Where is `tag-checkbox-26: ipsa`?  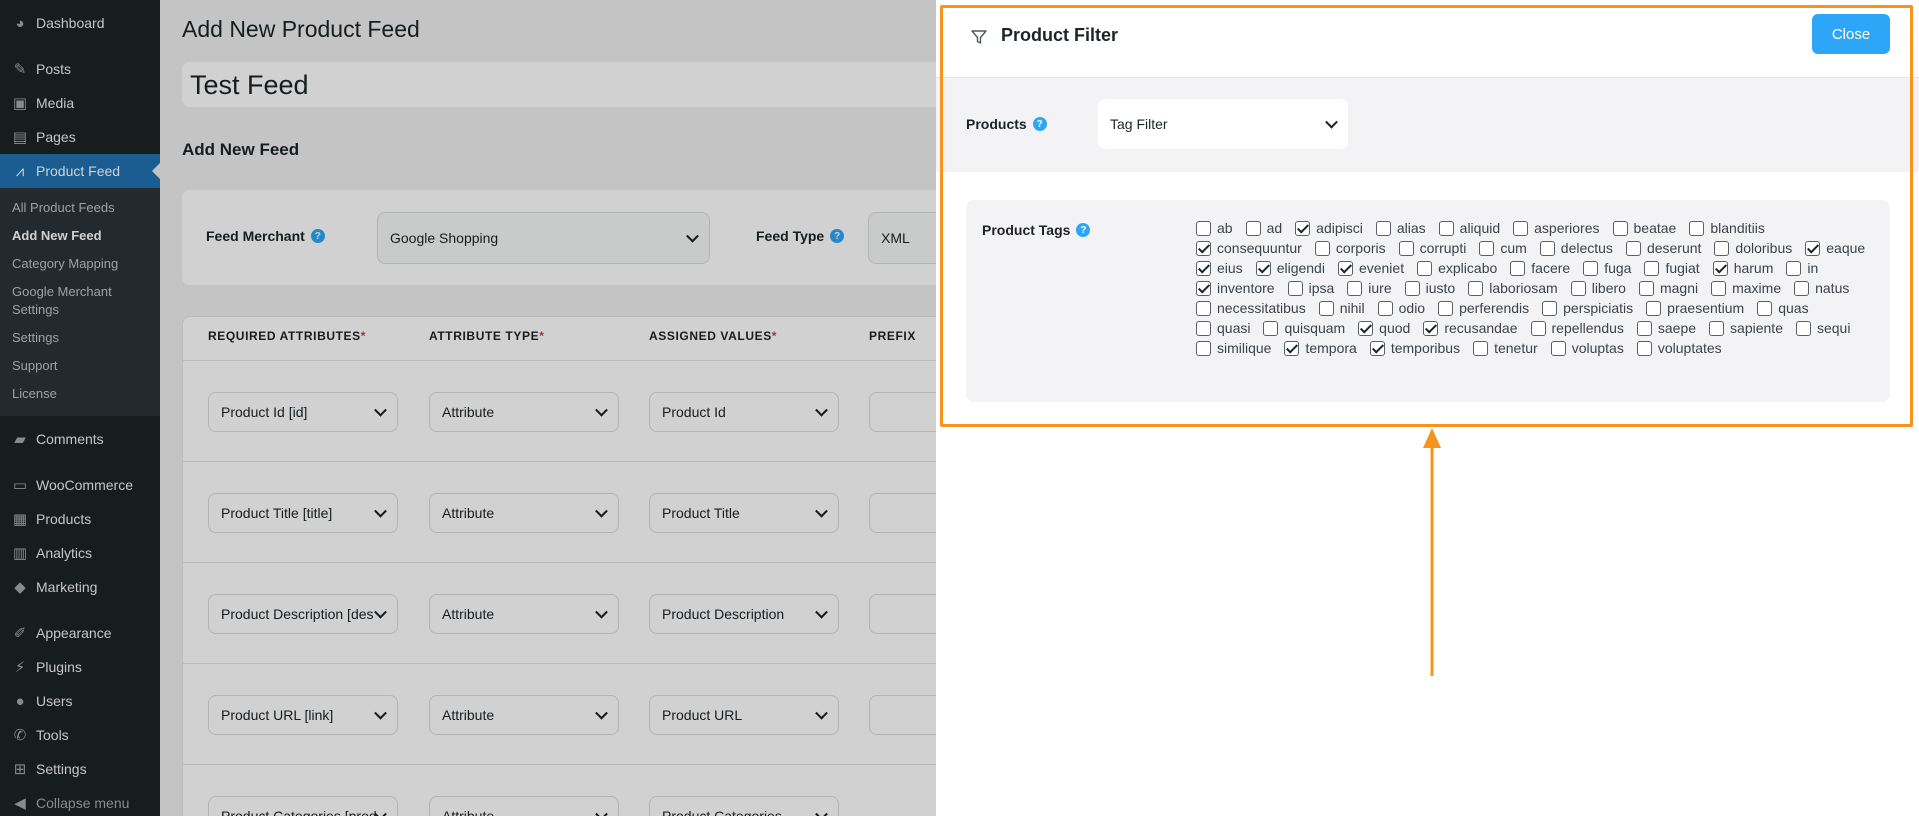 tag-checkbox-26: ipsa is located at coordinates (1310, 288).